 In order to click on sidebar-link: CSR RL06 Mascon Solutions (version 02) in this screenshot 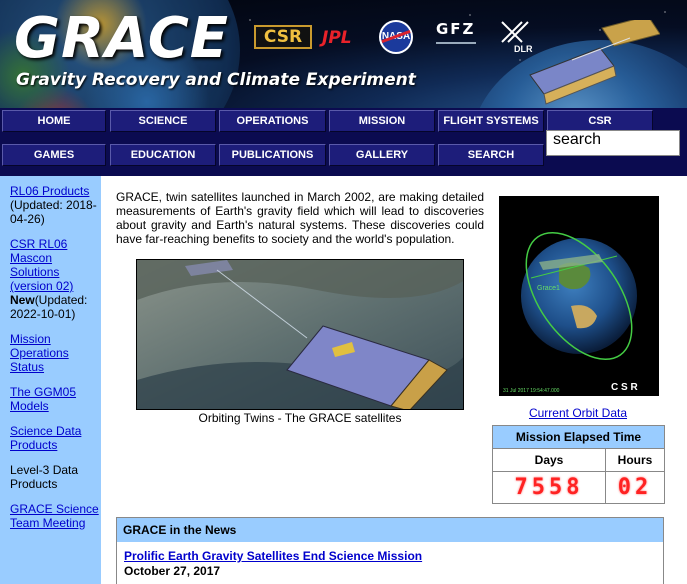, I will do `click(41, 265)`.